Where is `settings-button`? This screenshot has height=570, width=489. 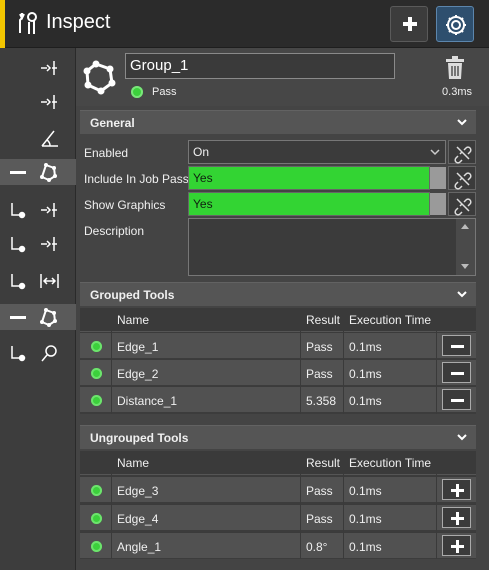 settings-button is located at coordinates (455, 24).